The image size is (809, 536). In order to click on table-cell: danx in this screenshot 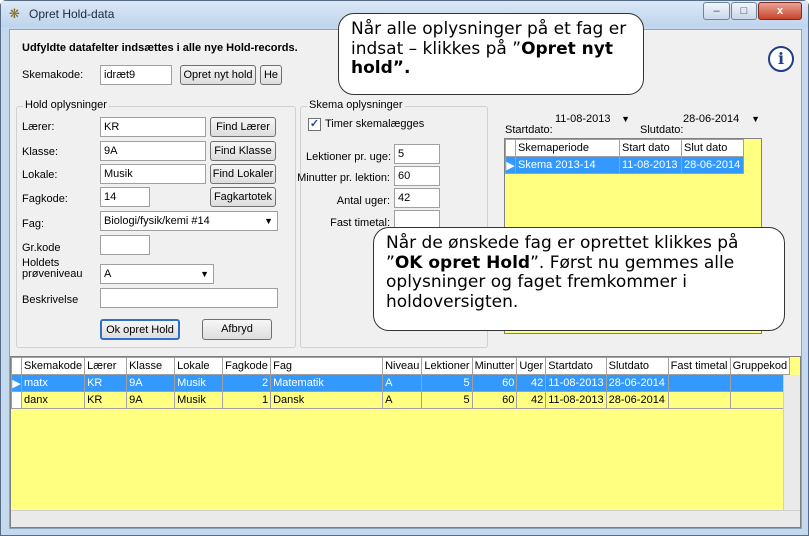, I will do `click(53, 400)`.